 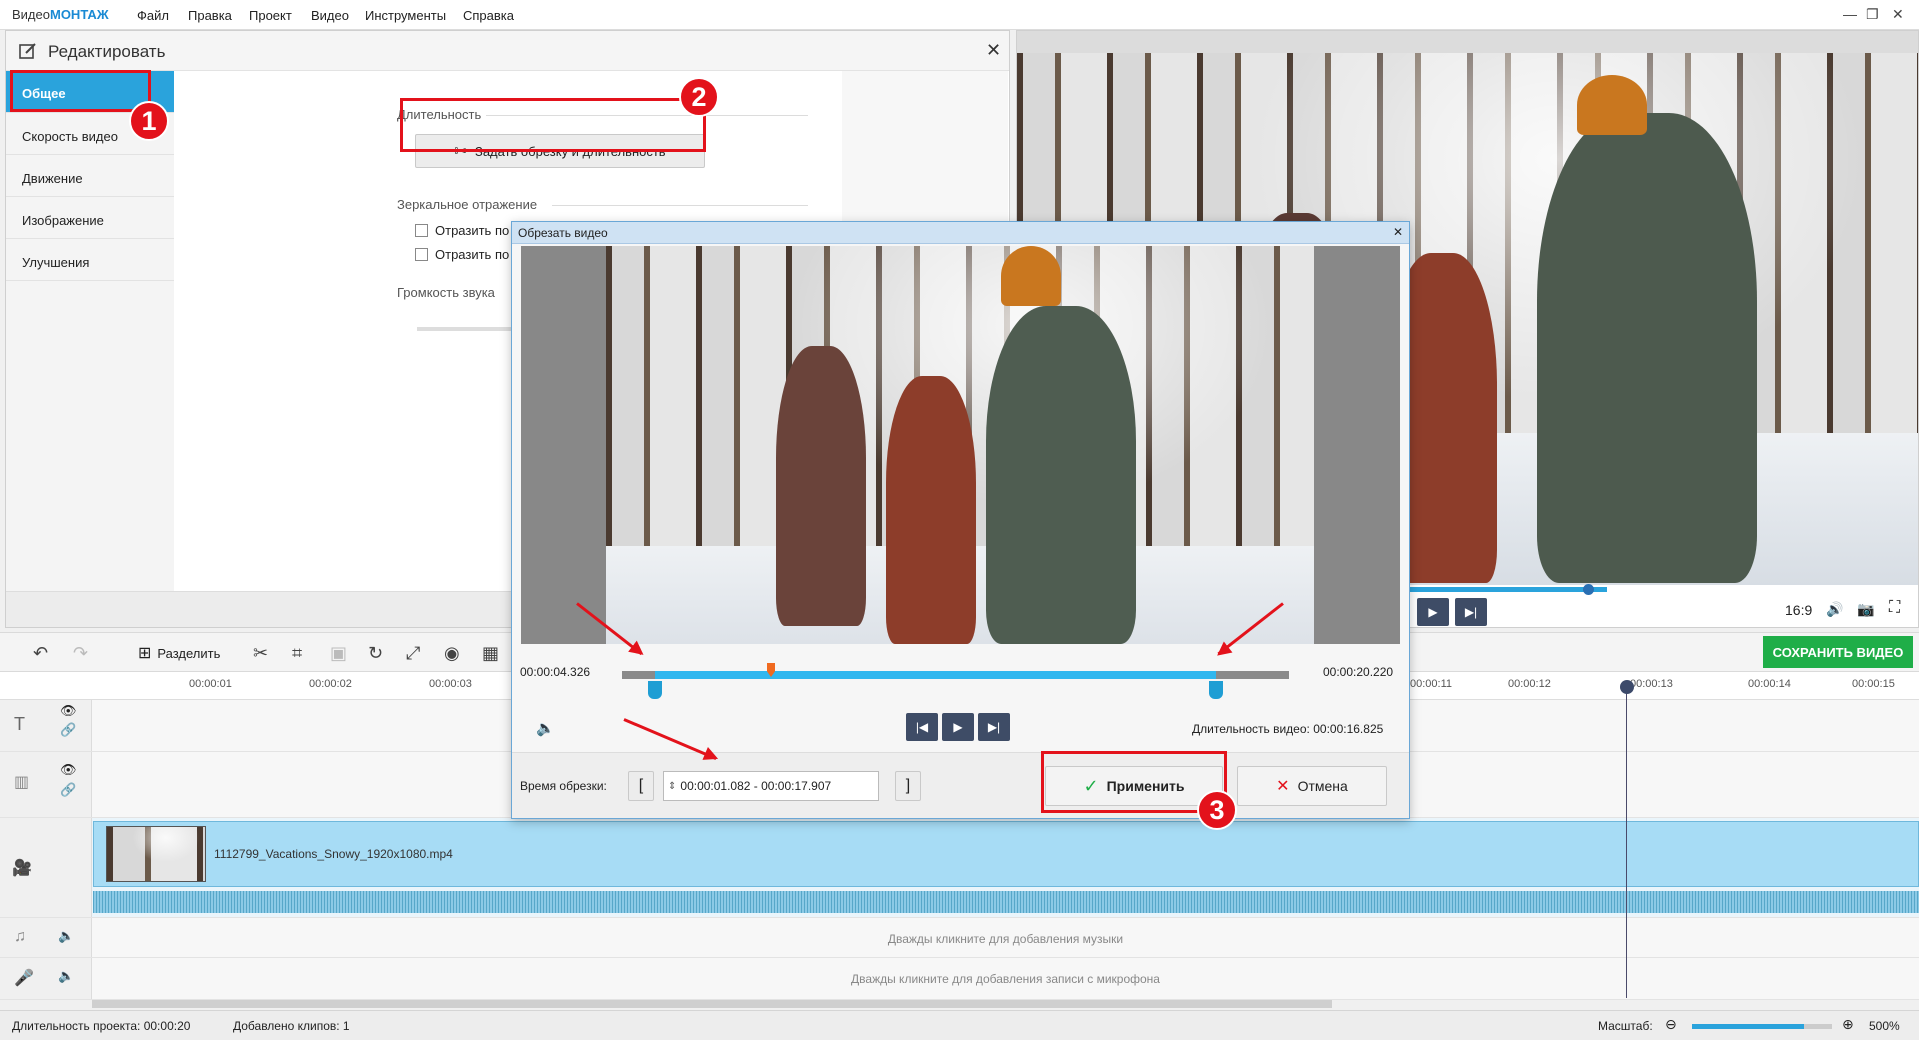 I want to click on video-clip: 1112799_Vacations_Snowy_1920x1080.mp4, so click(x=1006, y=854).